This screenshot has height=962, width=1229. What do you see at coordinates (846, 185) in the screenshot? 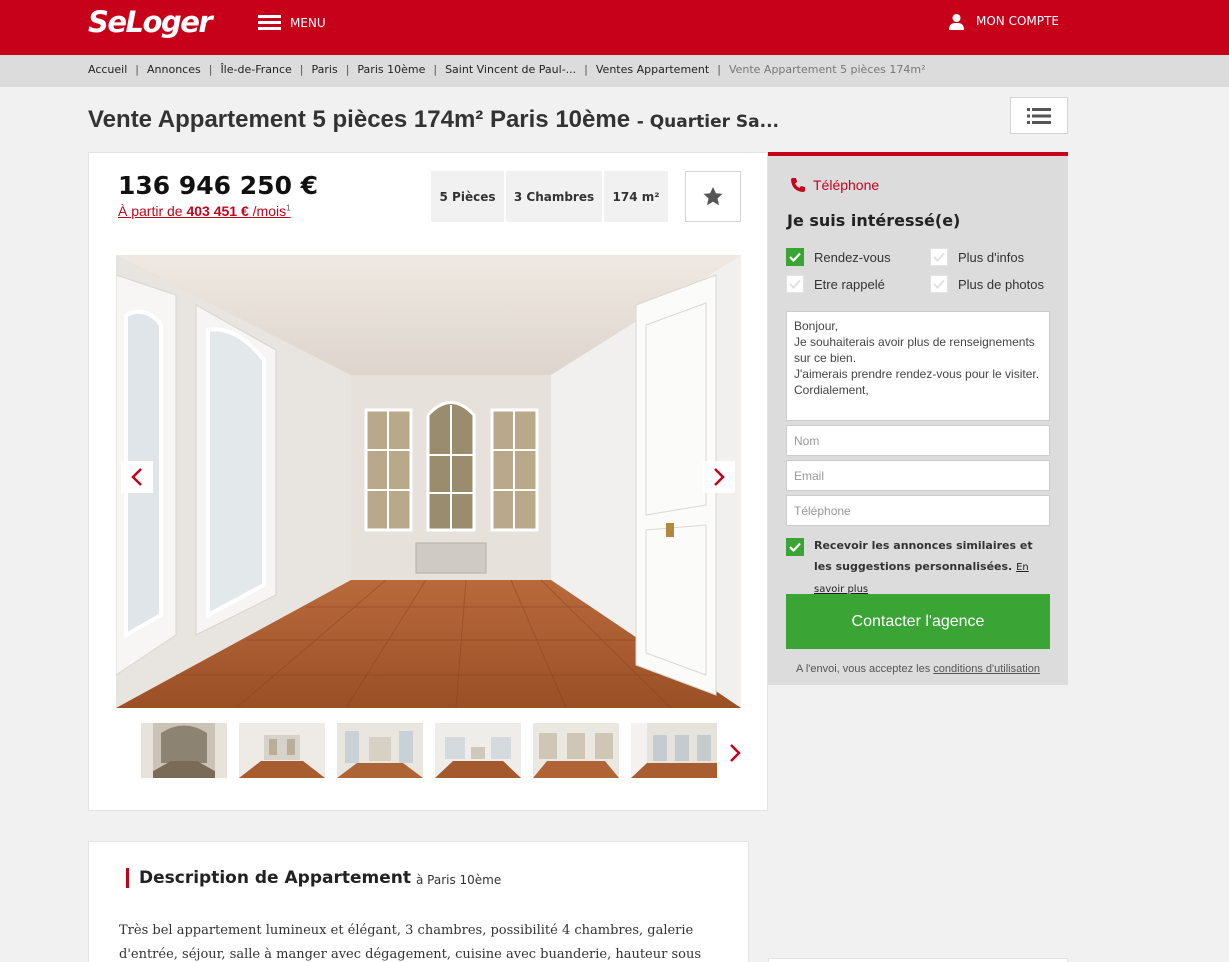
I see `phone-label: Téléphone` at bounding box center [846, 185].